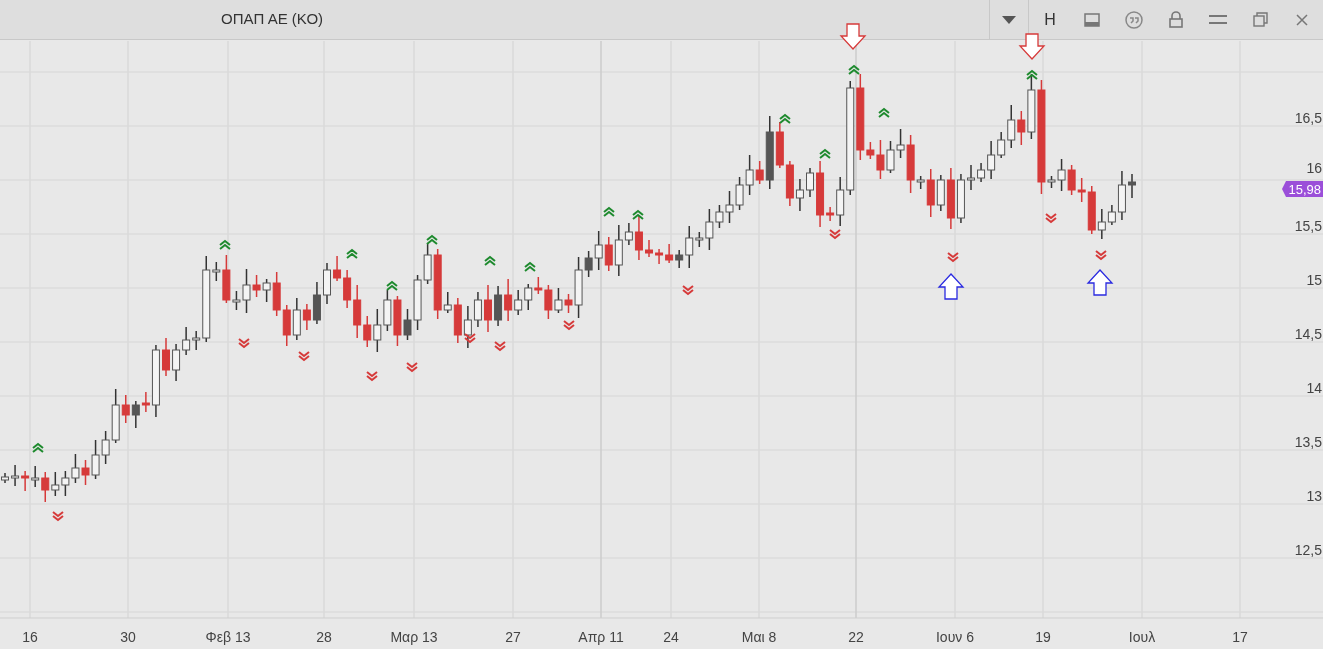 The image size is (1323, 649). I want to click on date-axis-label: 28, so click(324, 637).